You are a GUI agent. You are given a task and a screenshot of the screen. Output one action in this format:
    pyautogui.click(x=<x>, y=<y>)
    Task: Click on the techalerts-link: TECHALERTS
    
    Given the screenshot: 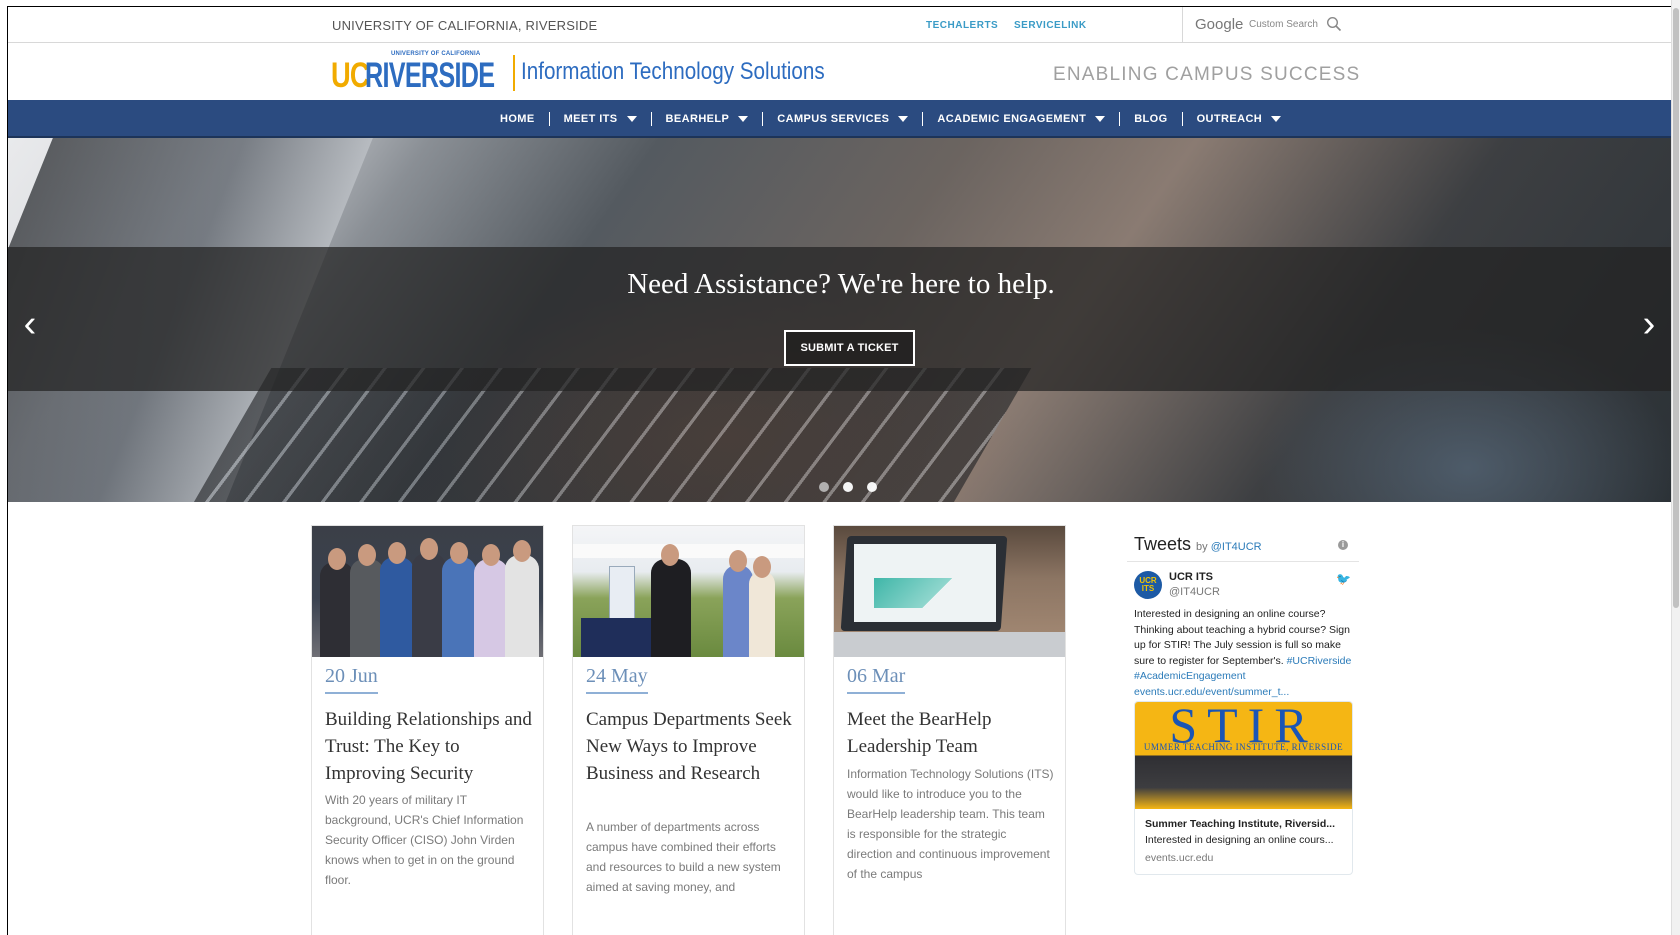 What is the action you would take?
    pyautogui.click(x=962, y=25)
    